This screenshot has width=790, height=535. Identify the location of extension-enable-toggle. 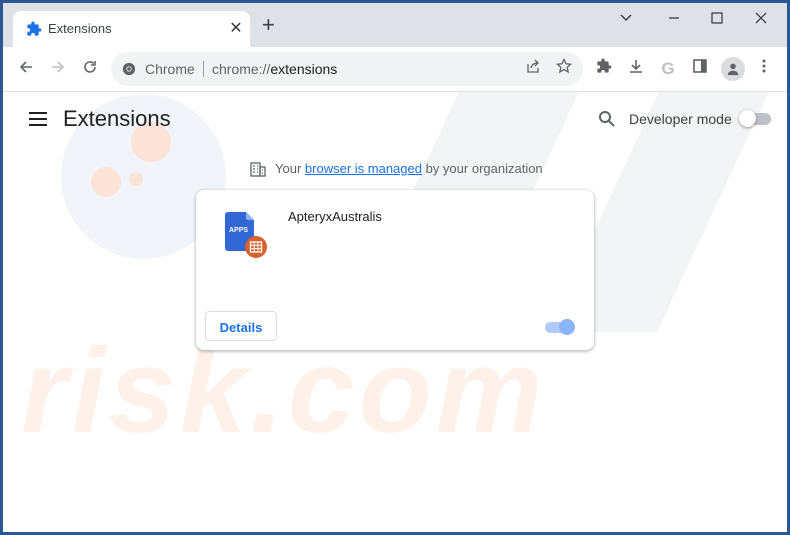
(560, 327).